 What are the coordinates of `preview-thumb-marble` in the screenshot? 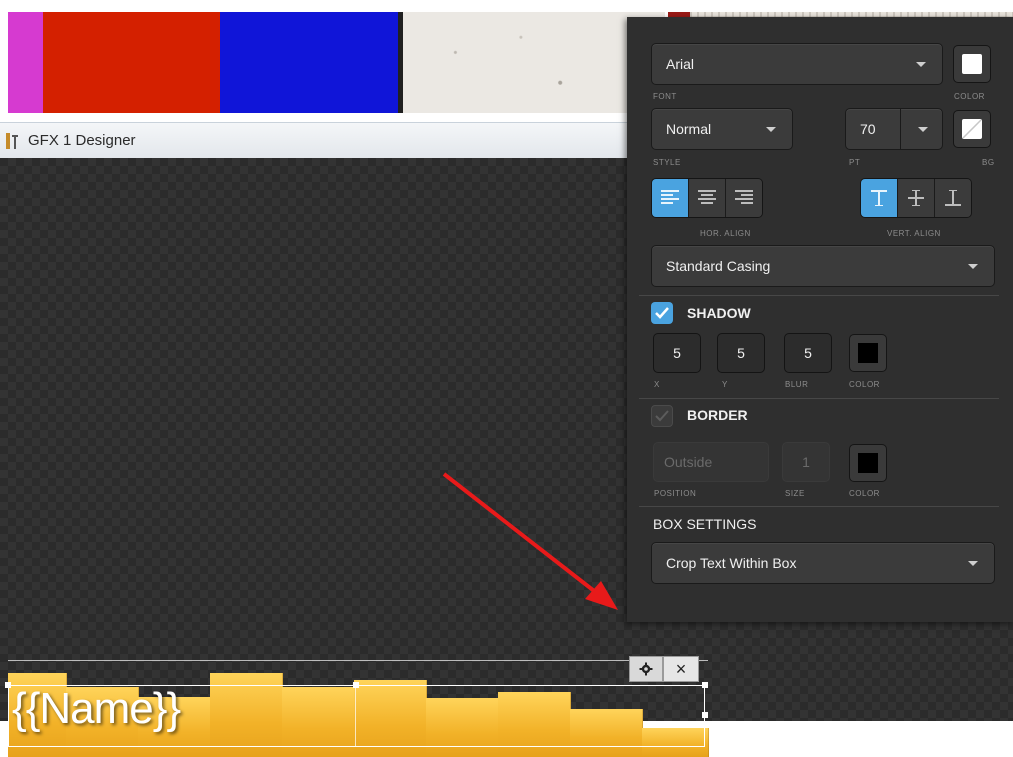 It's located at (534, 62).